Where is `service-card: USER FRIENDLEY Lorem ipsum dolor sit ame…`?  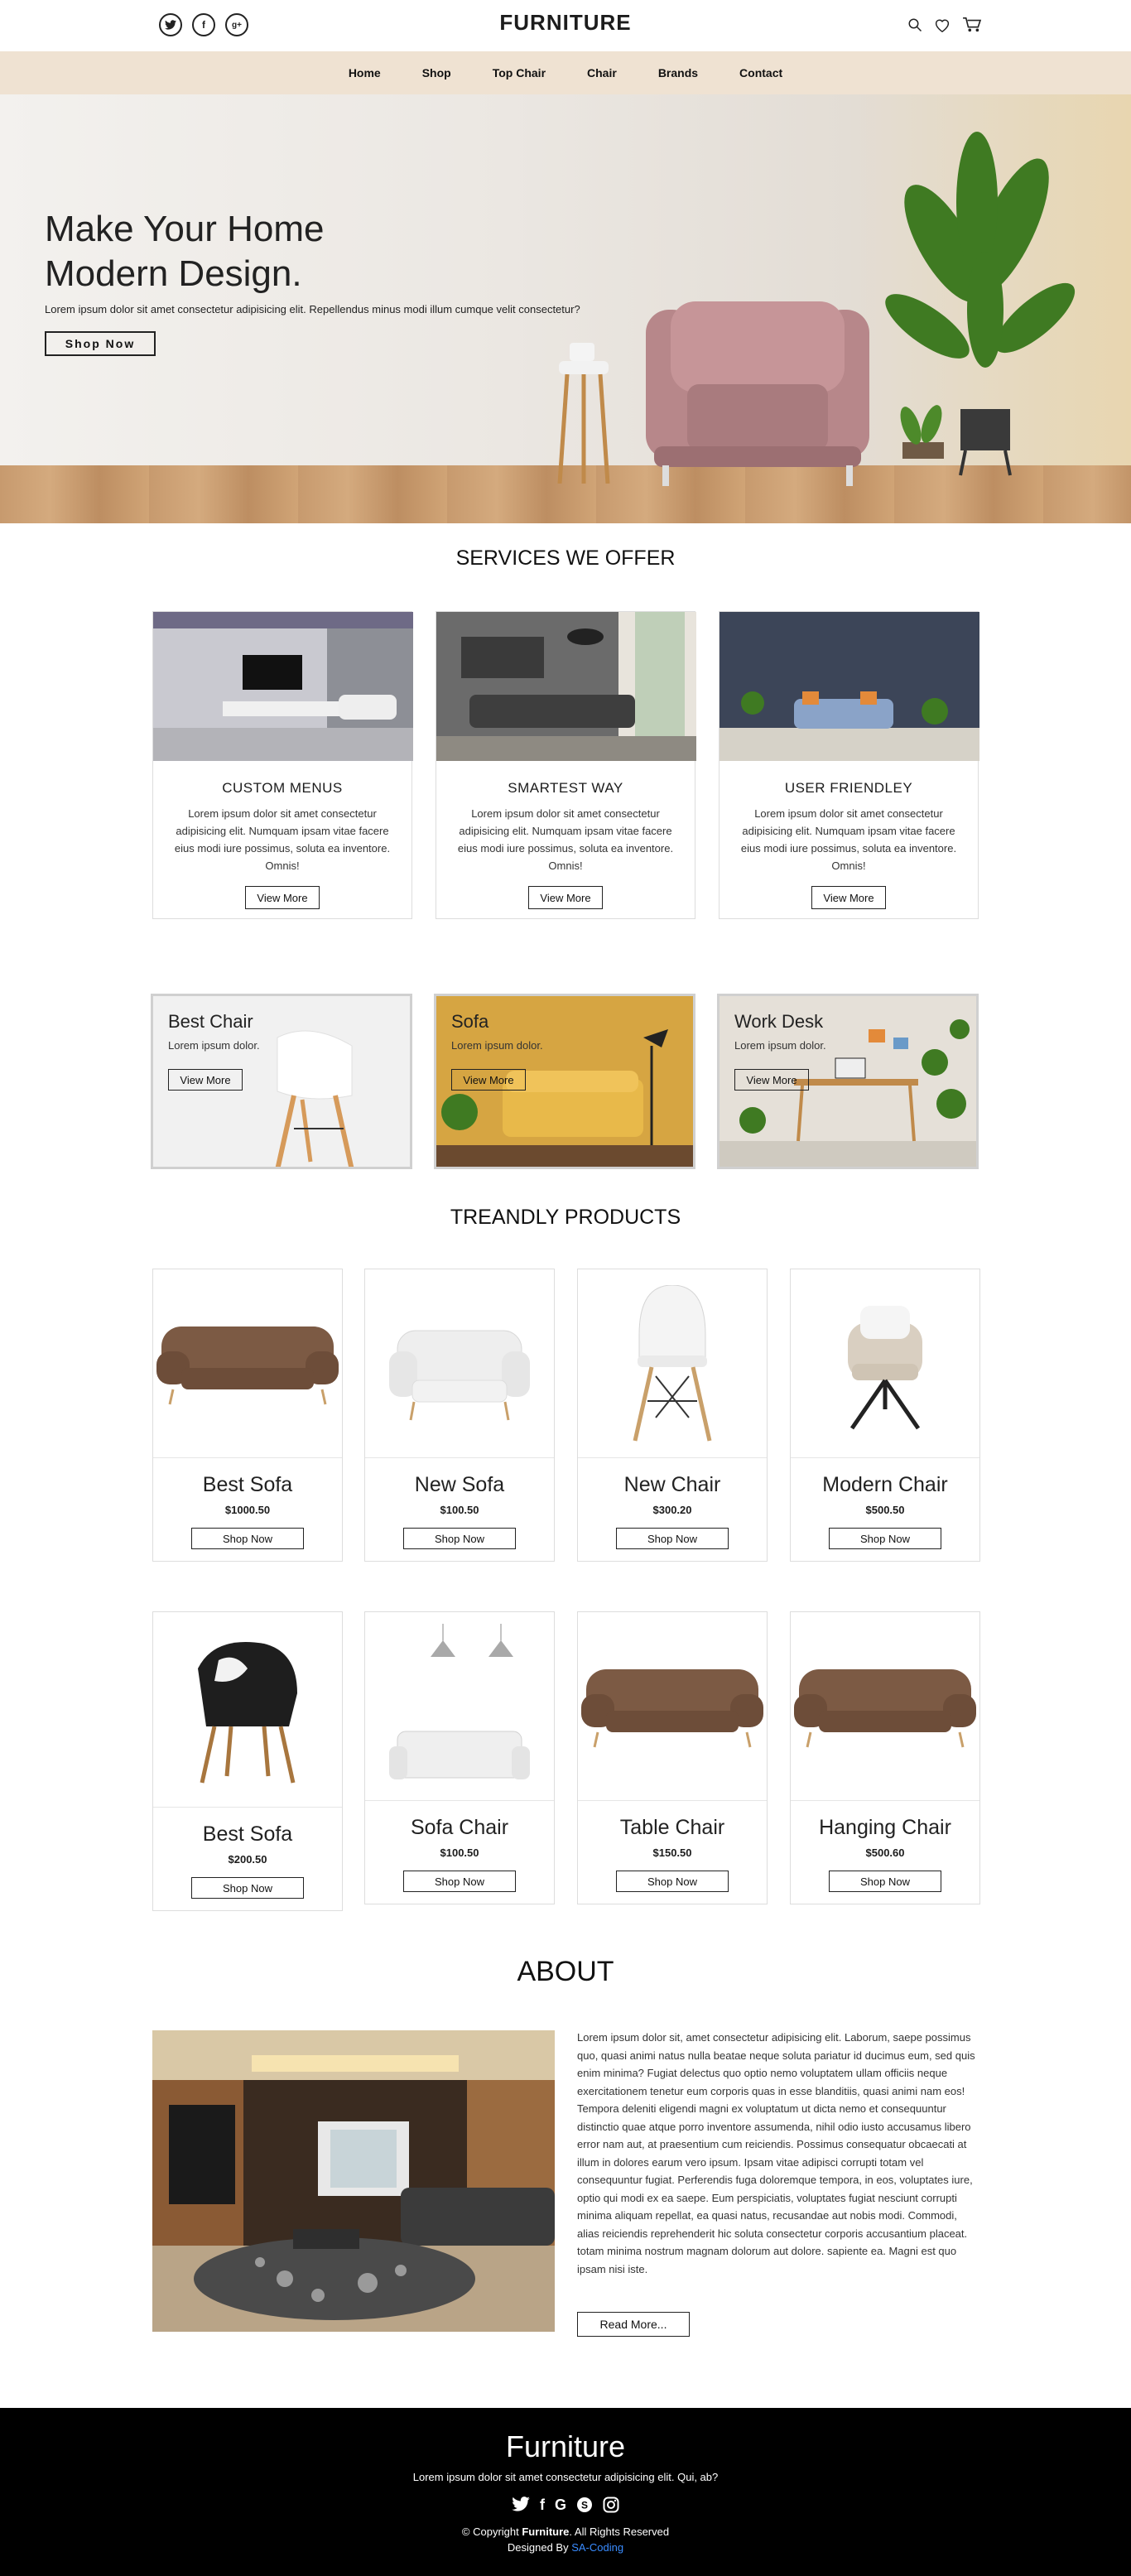
service-card: USER FRIENDLEY Lorem ipsum dolor sit ame… is located at coordinates (849, 765).